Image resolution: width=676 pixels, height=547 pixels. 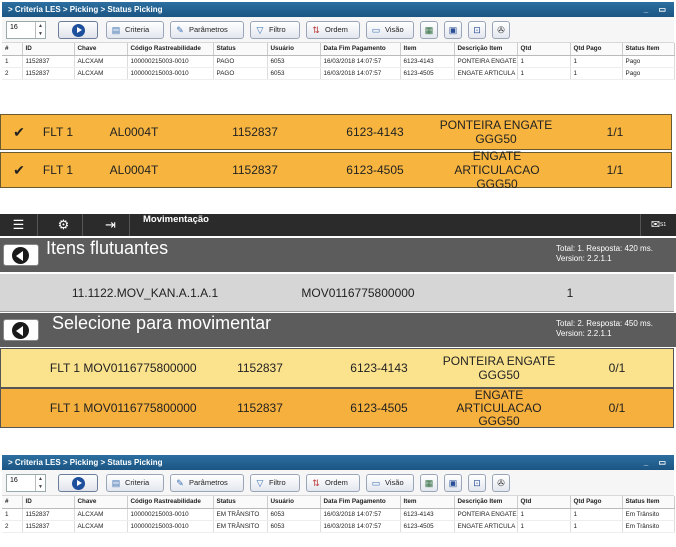 I want to click on filter-icon: ▽, so click(x=260, y=483).